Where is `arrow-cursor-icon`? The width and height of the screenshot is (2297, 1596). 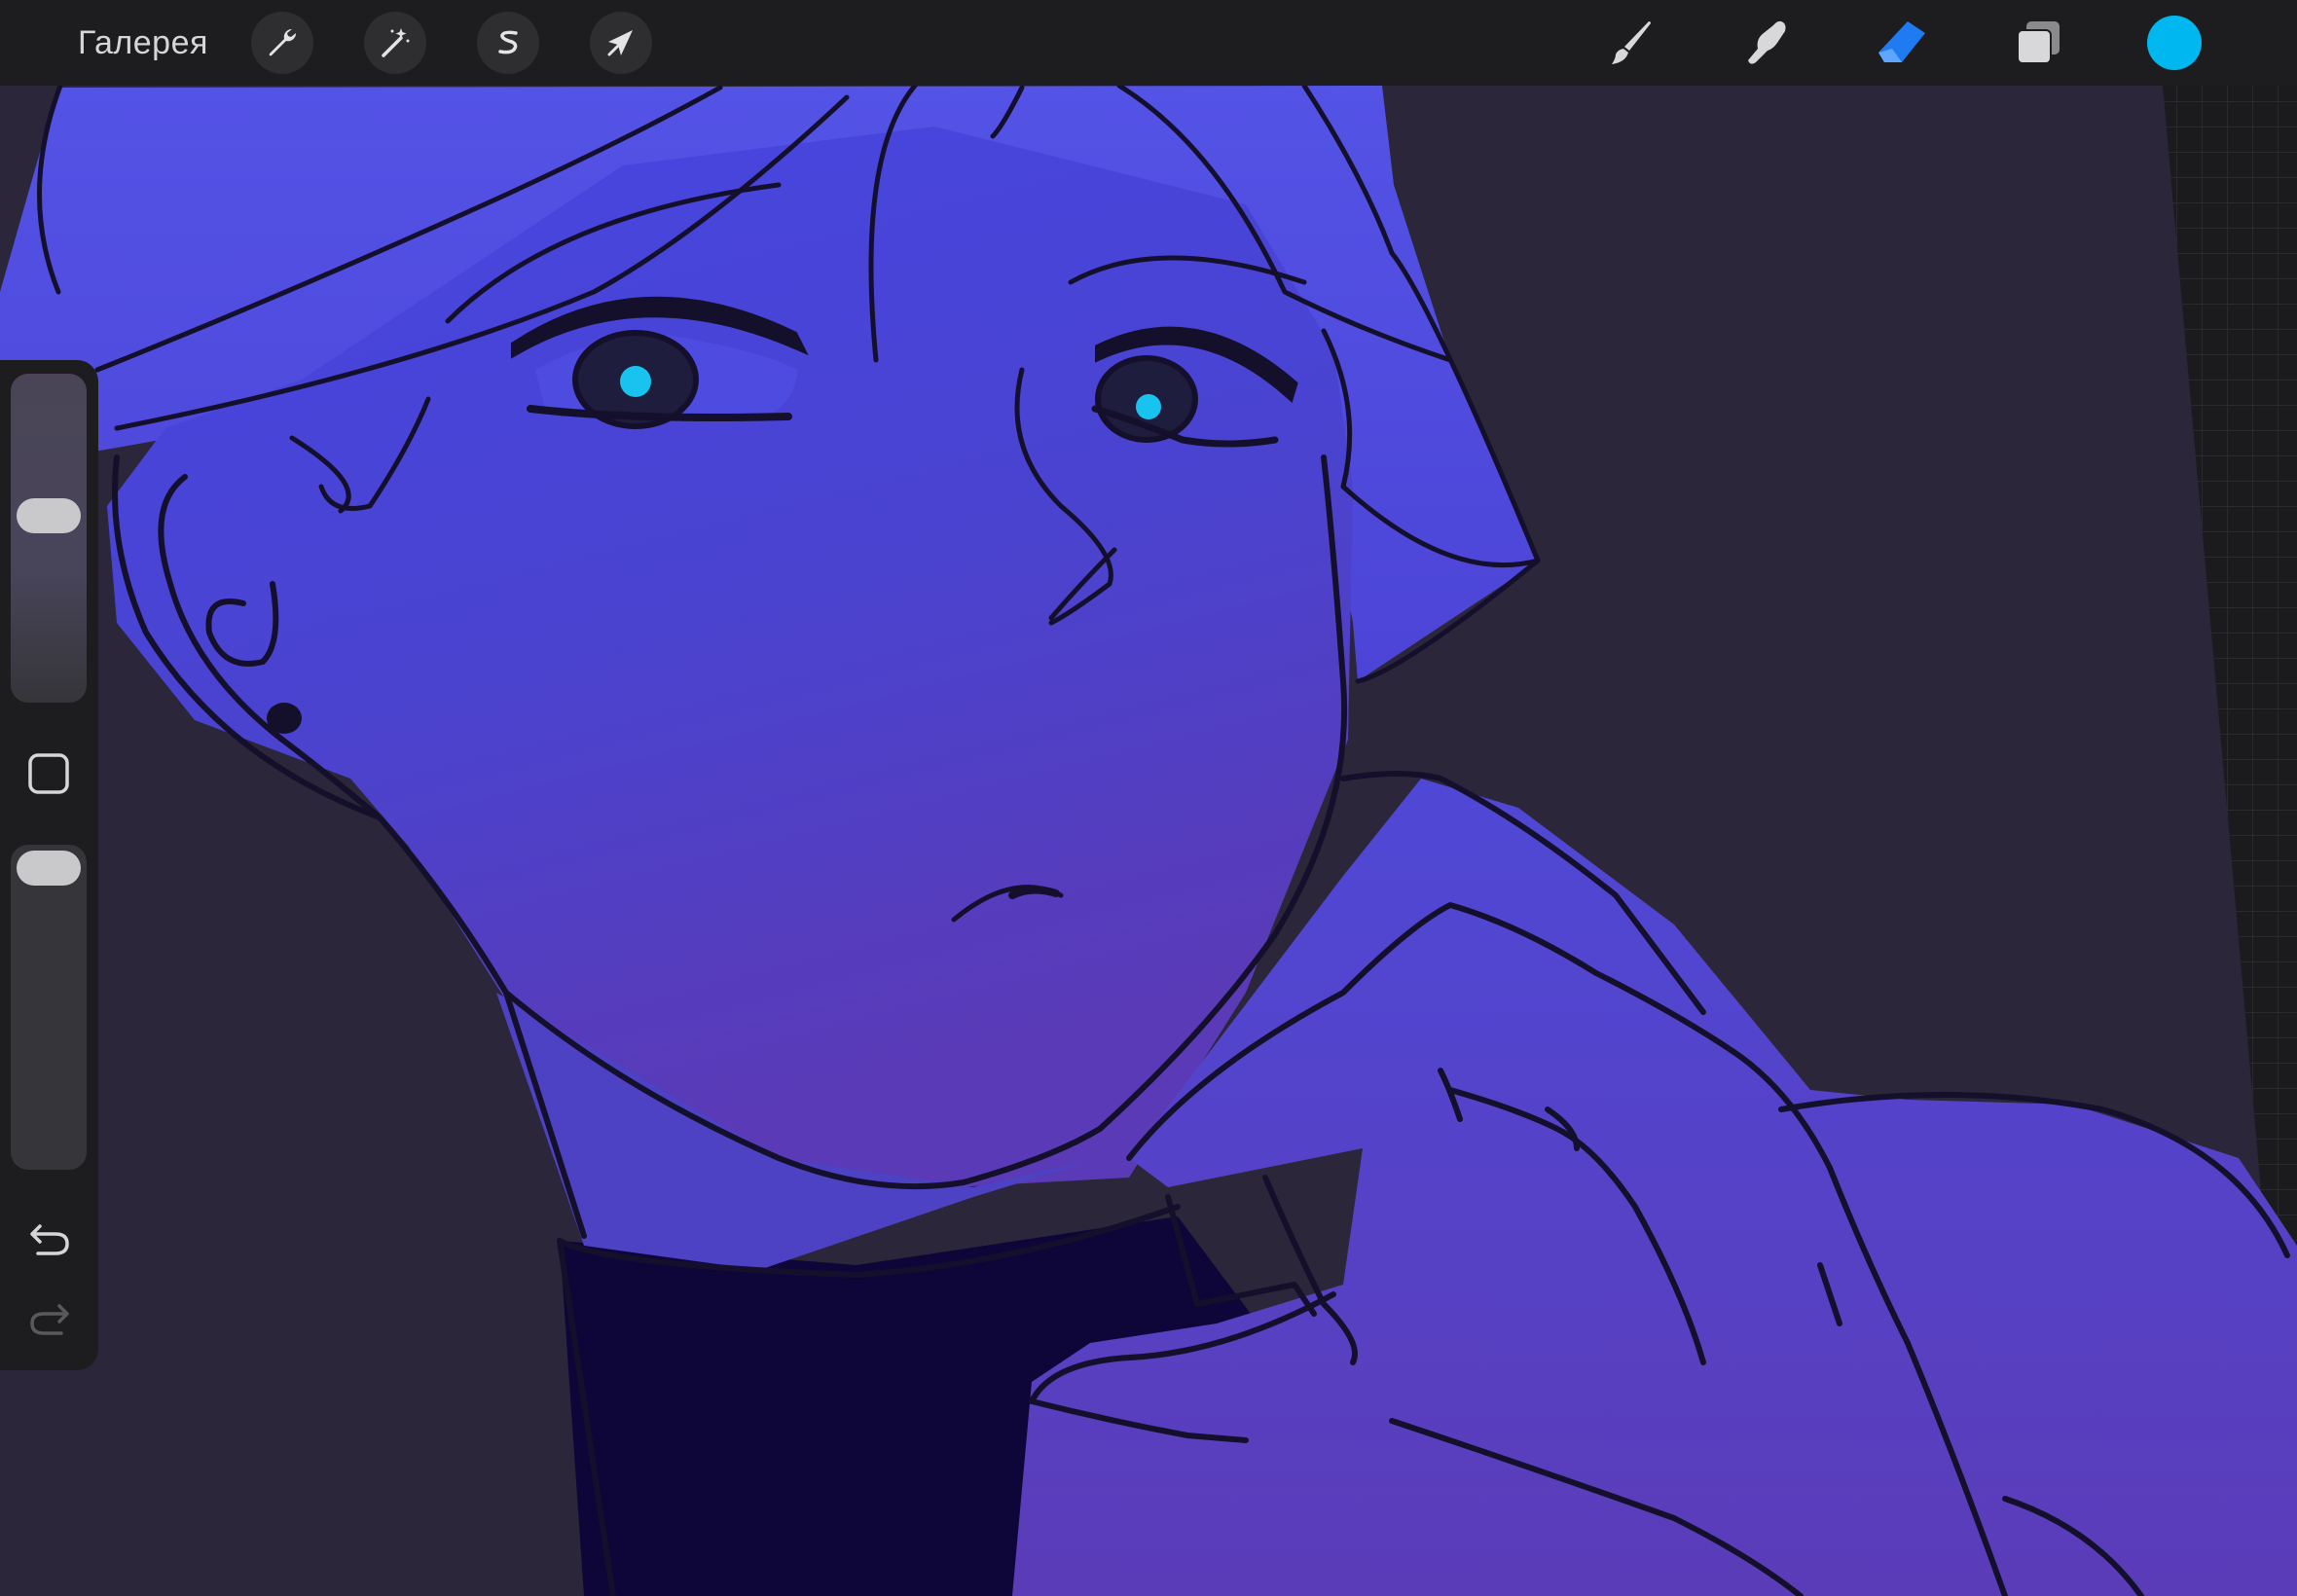 arrow-cursor-icon is located at coordinates (620, 43).